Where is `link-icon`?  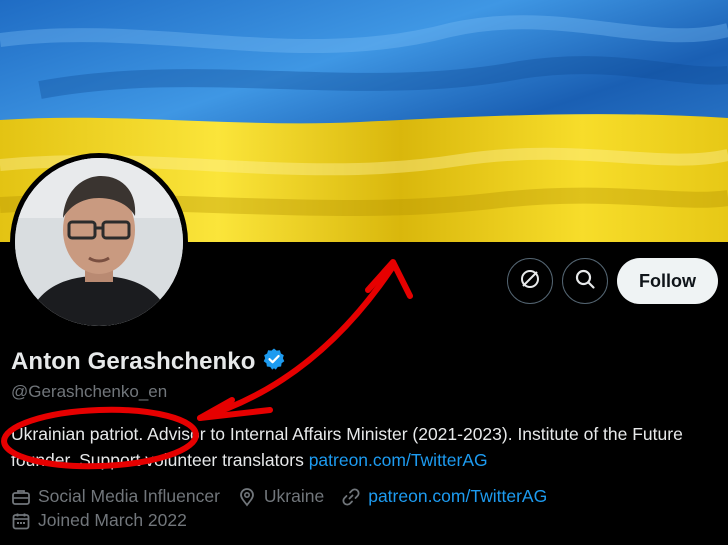
link-icon is located at coordinates (351, 497).